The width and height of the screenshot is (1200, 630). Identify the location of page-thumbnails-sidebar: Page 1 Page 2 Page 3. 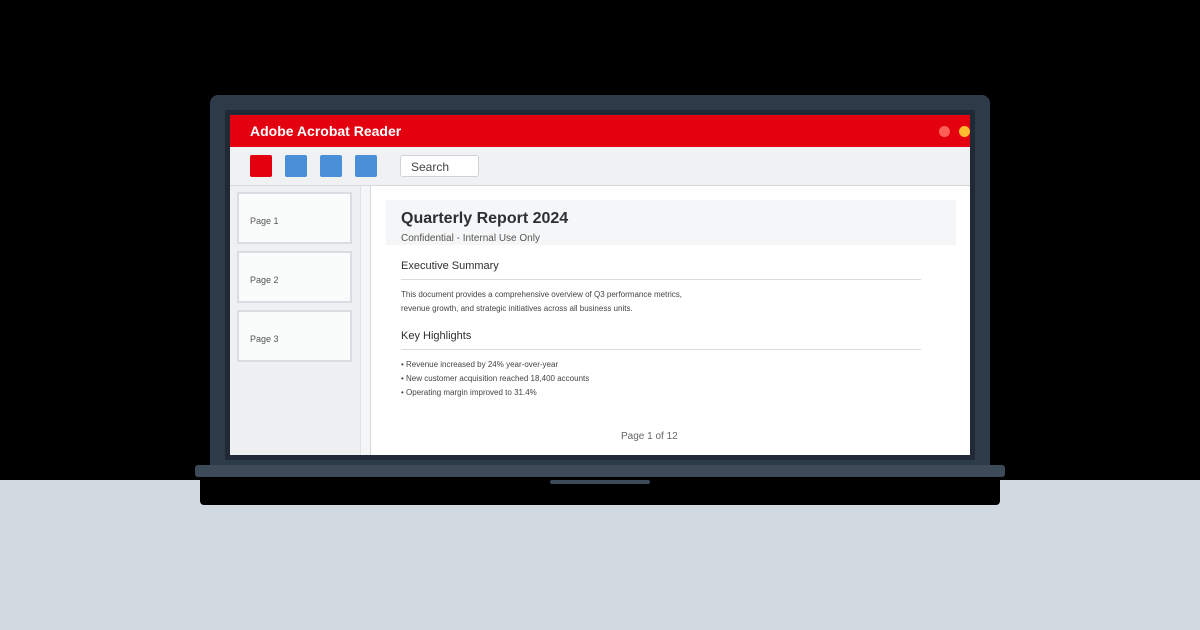
(295, 320).